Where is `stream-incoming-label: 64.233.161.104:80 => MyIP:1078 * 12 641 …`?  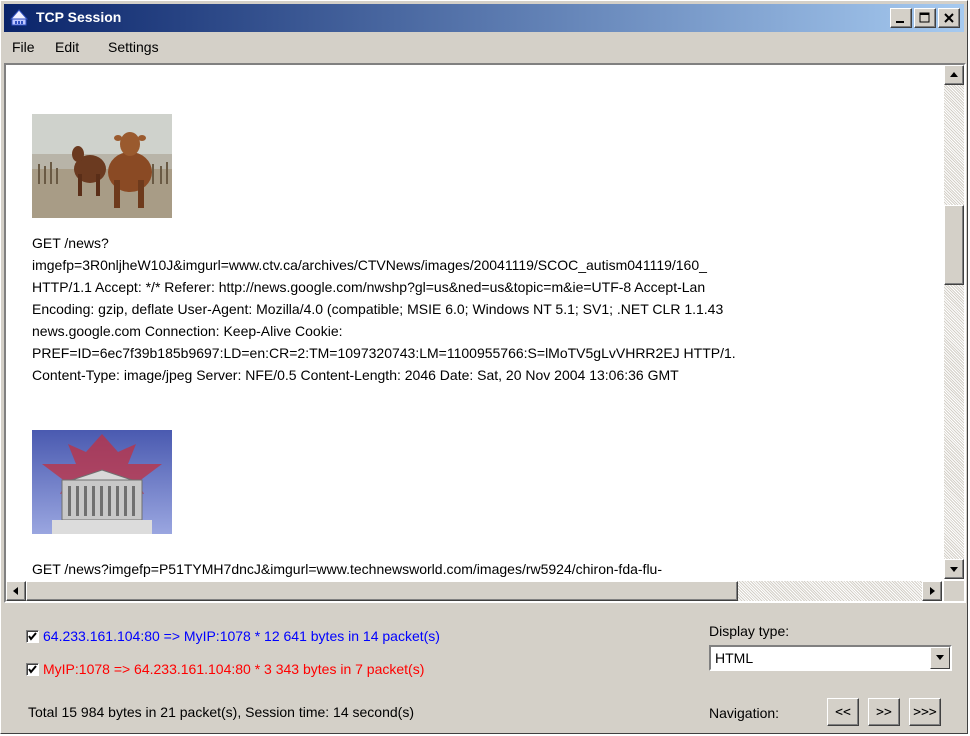
stream-incoming-label: 64.233.161.104:80 => MyIP:1078 * 12 641 … is located at coordinates (241, 636).